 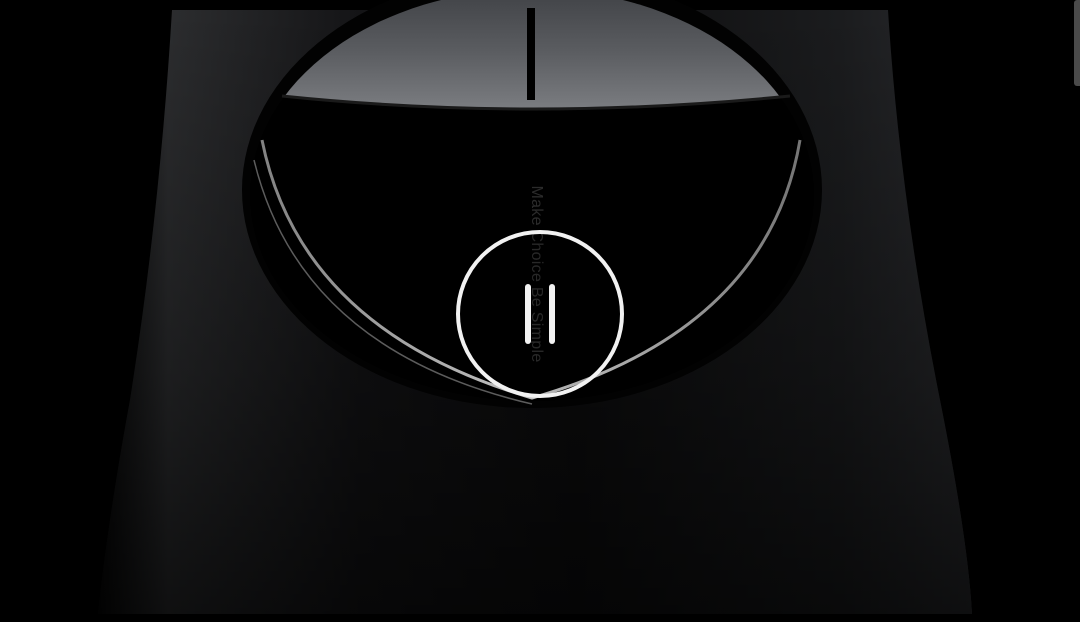 I want to click on scrollbar-thumb, so click(x=1077, y=43).